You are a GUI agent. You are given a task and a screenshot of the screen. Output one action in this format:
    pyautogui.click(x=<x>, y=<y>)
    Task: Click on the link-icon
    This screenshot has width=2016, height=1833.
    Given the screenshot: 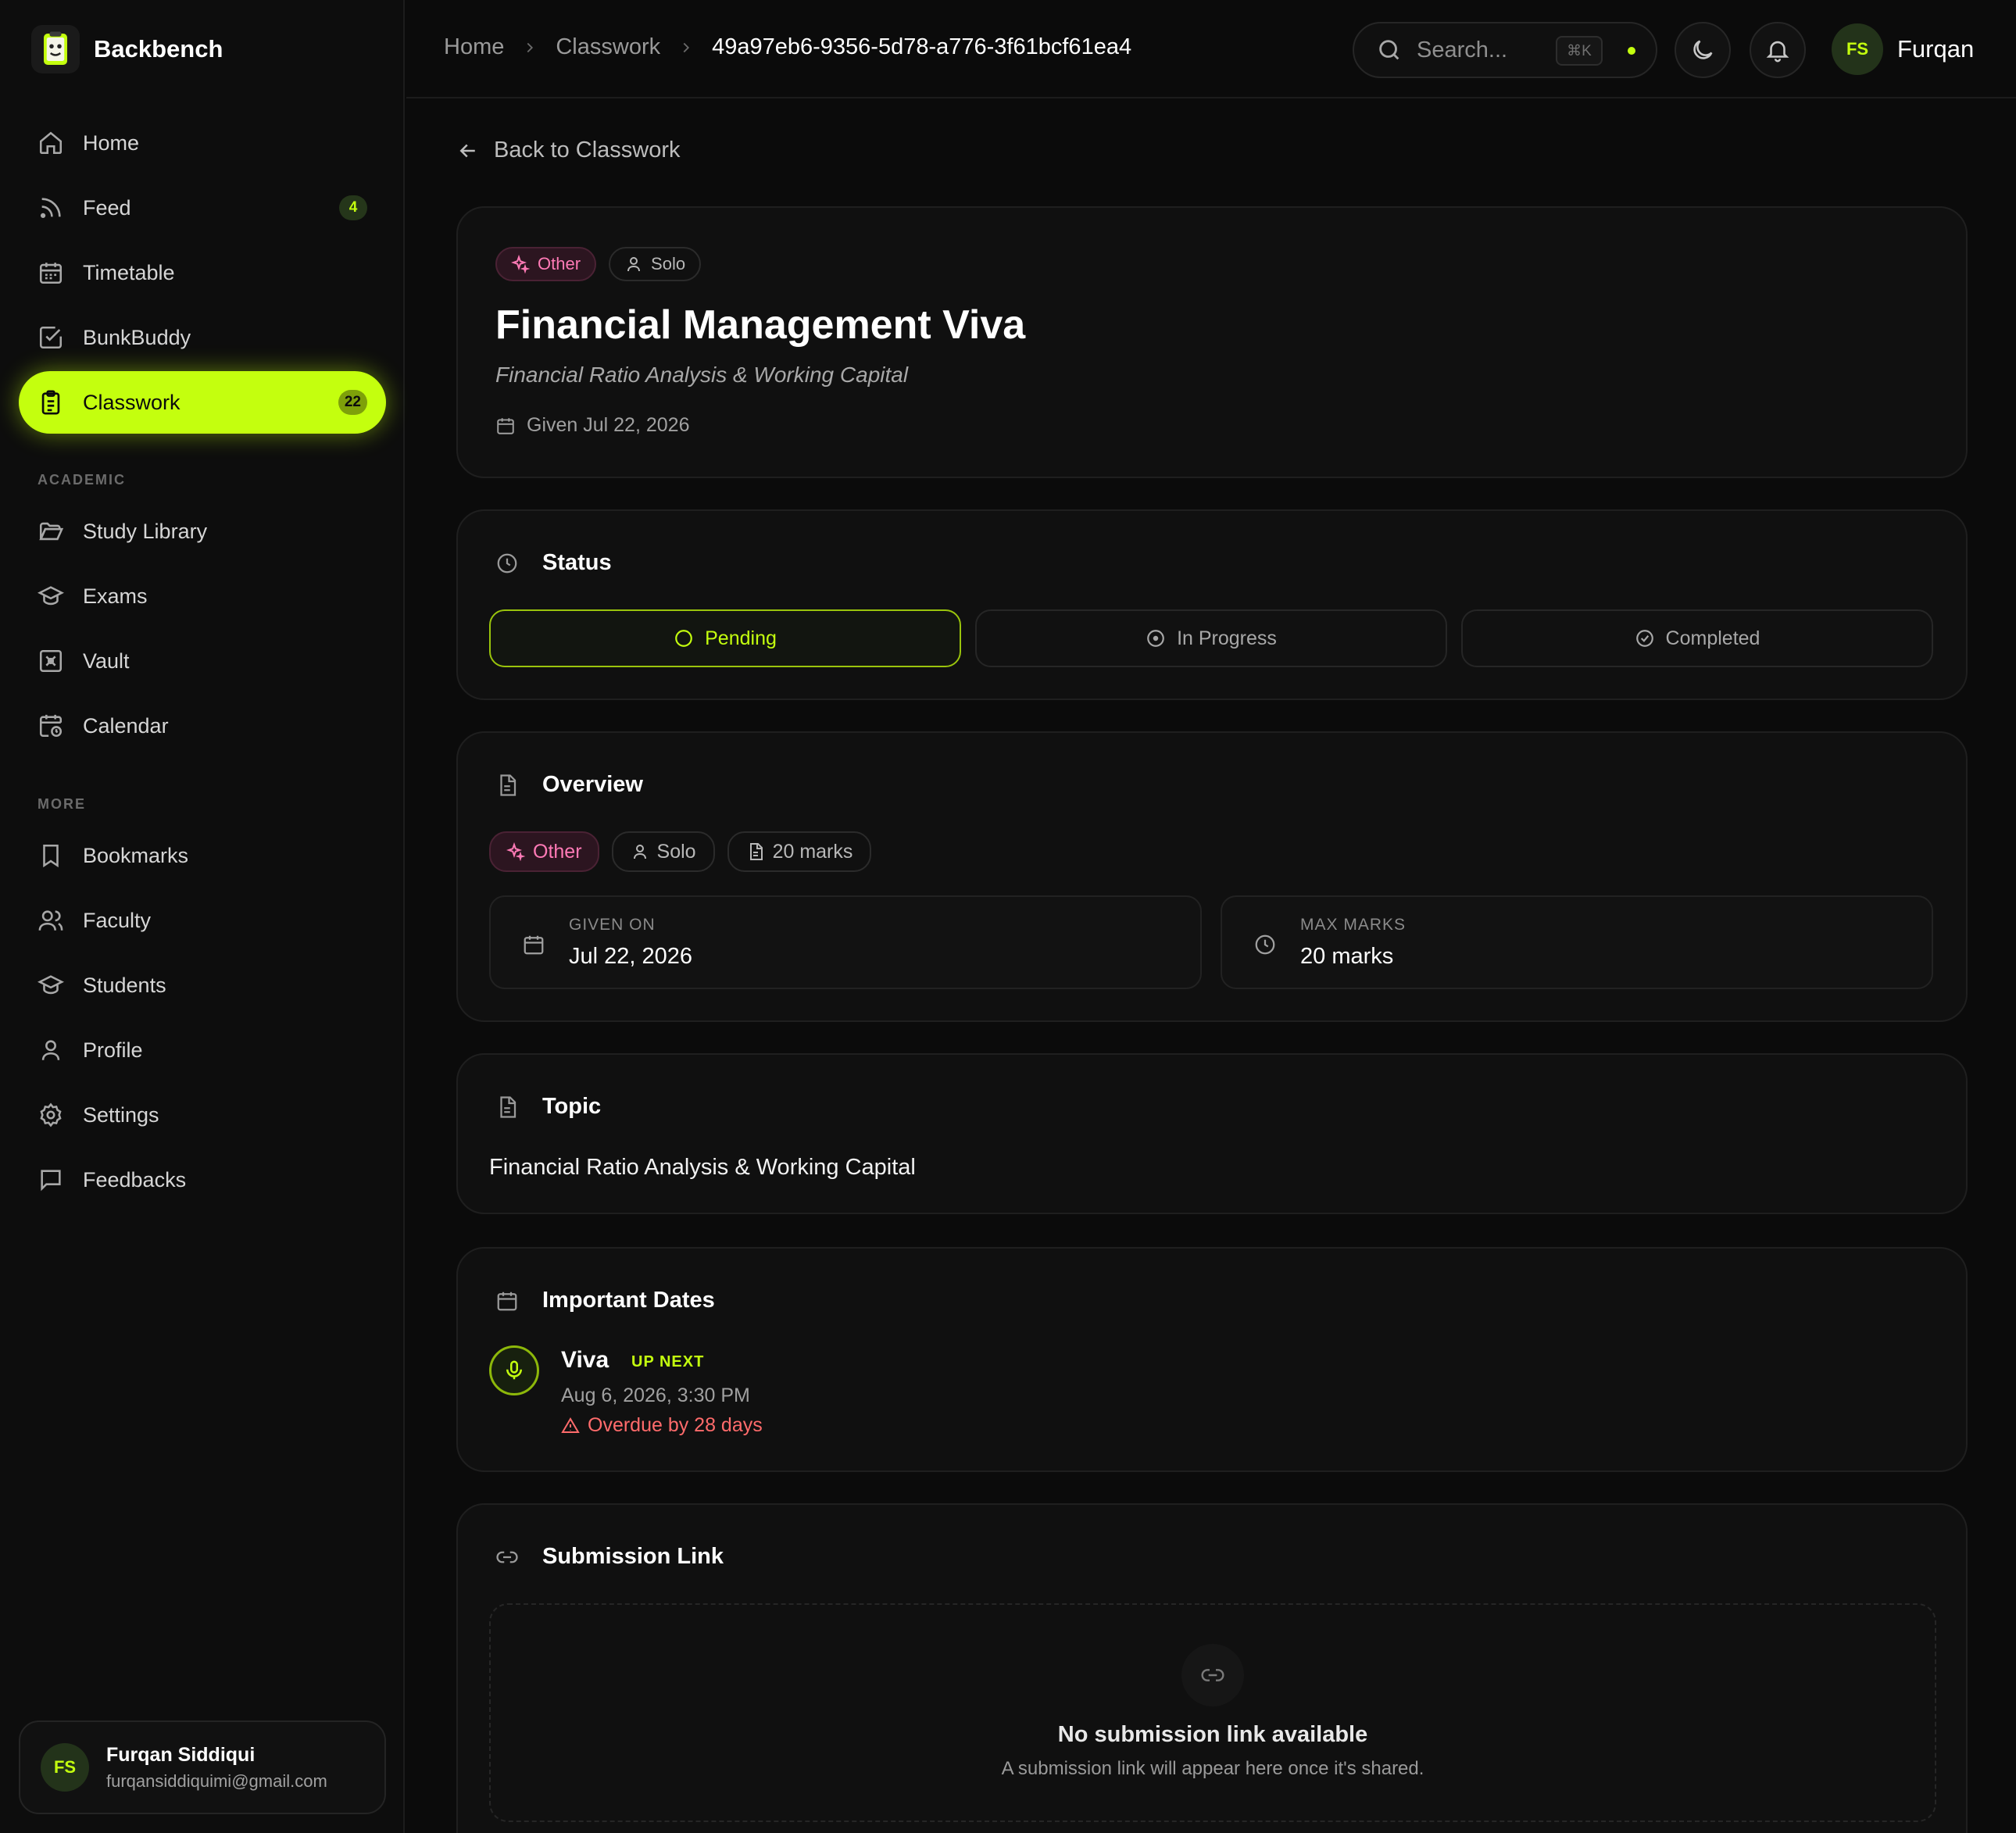 What is the action you would take?
    pyautogui.click(x=507, y=1557)
    